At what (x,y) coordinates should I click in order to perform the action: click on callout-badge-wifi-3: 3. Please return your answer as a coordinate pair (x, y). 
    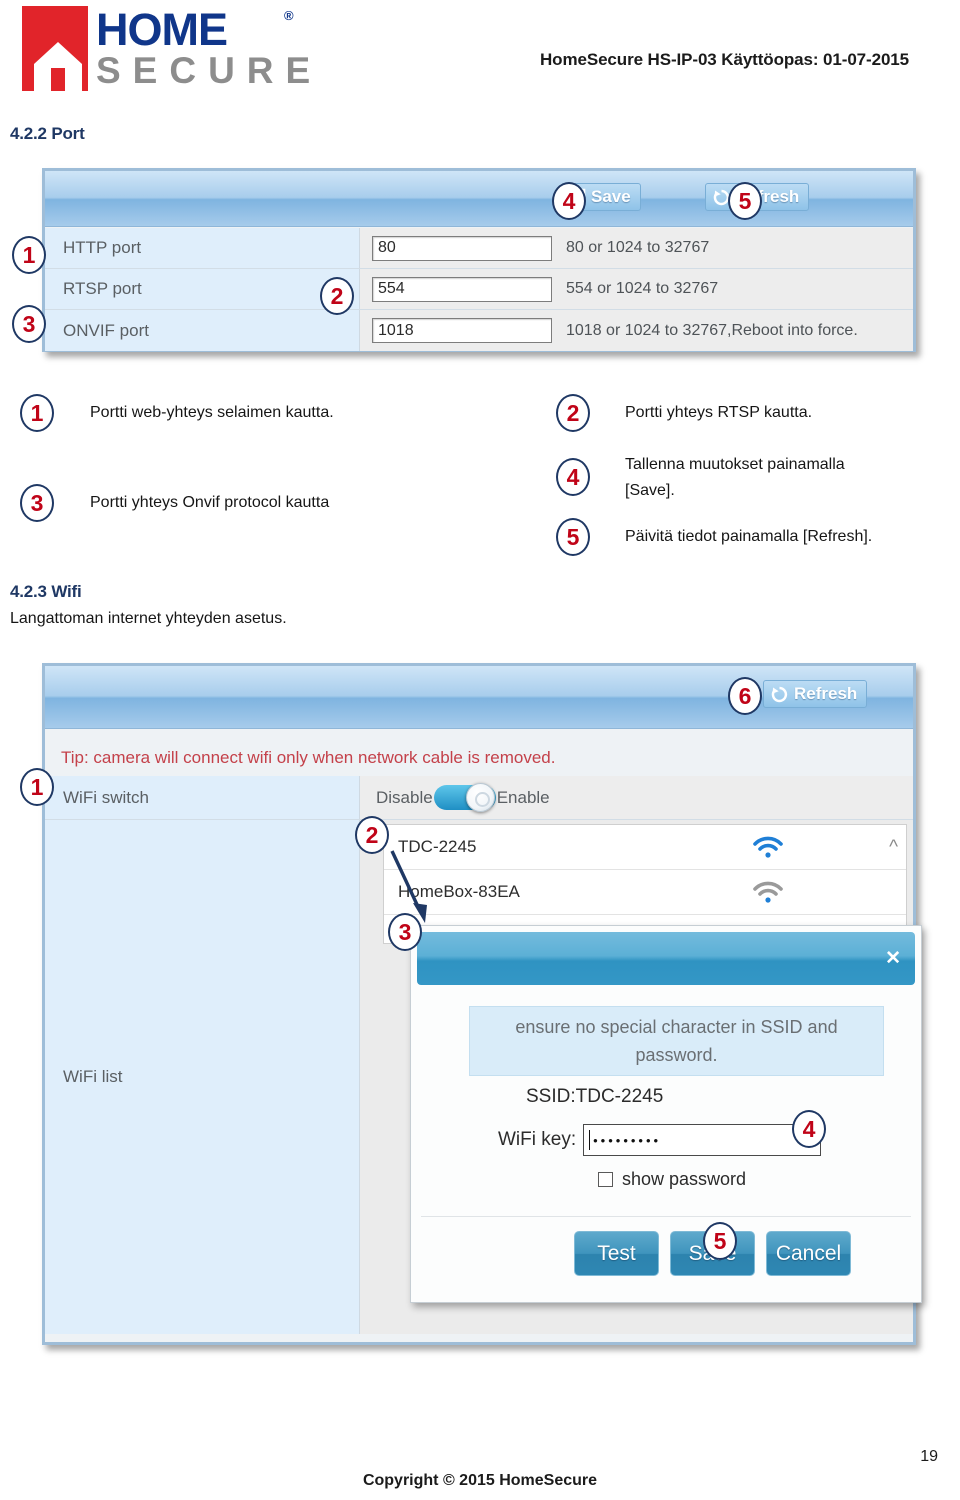
    Looking at the image, I should click on (405, 932).